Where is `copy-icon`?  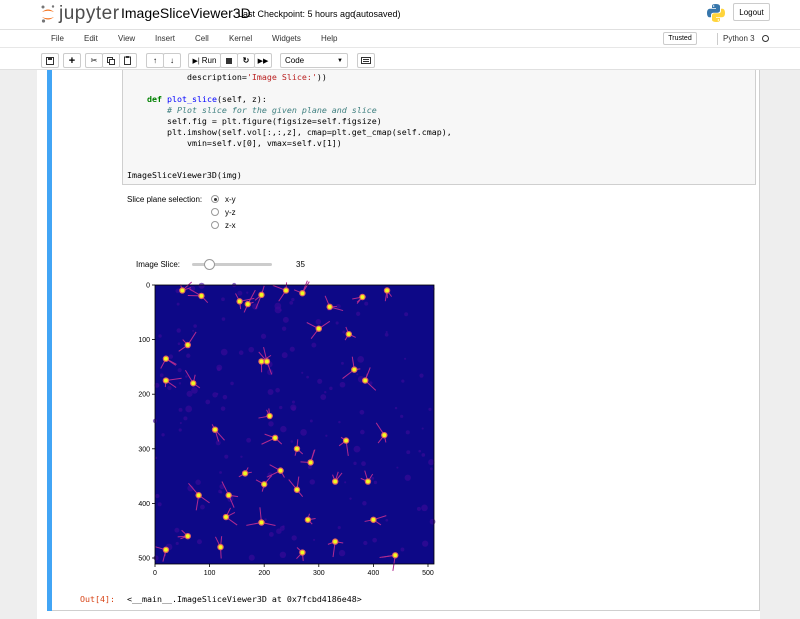 copy-icon is located at coordinates (111, 60).